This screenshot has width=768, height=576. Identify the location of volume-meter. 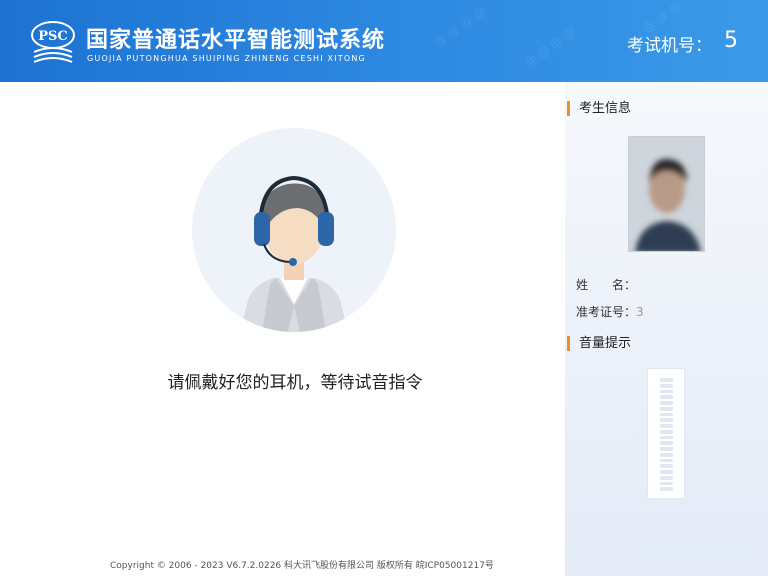
(666, 433).